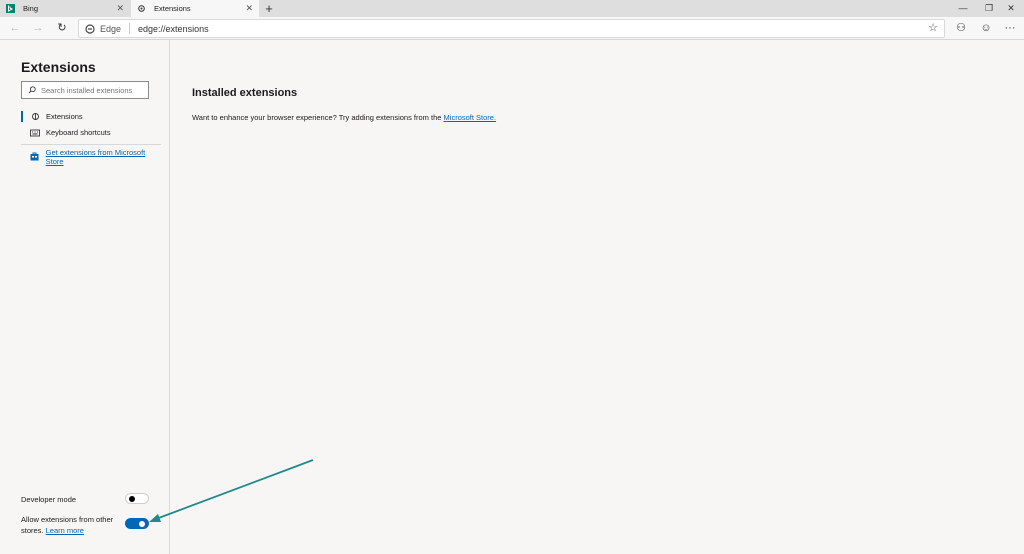 The image size is (1024, 554). Describe the element at coordinates (91, 144) in the screenshot. I see `sidebar-divider` at that location.